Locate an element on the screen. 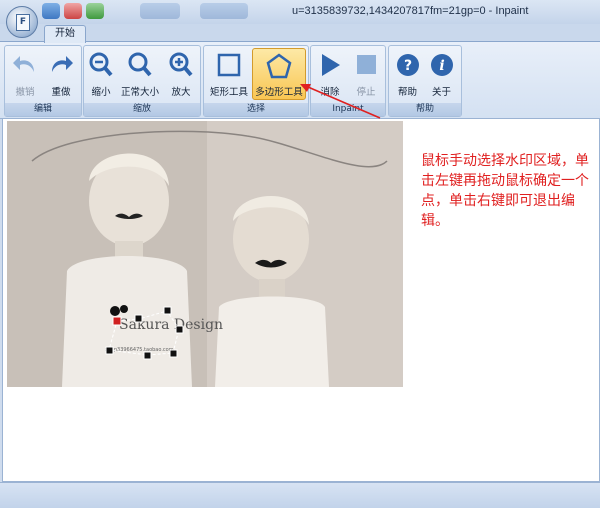 The width and height of the screenshot is (600, 508). group-inpaint: 消除 停止 Inpaint is located at coordinates (348, 81).